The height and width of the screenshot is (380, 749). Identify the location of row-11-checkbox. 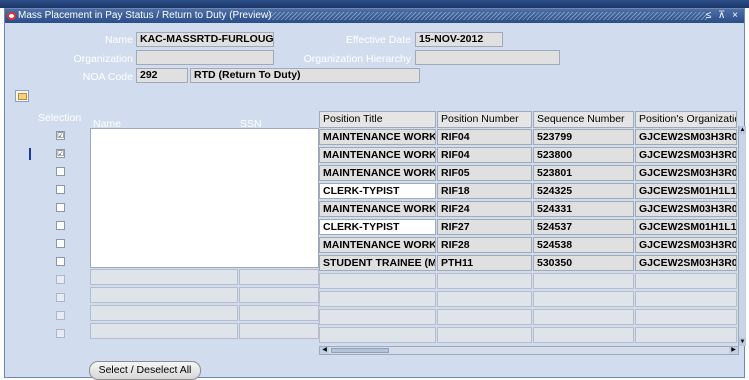
(60, 315).